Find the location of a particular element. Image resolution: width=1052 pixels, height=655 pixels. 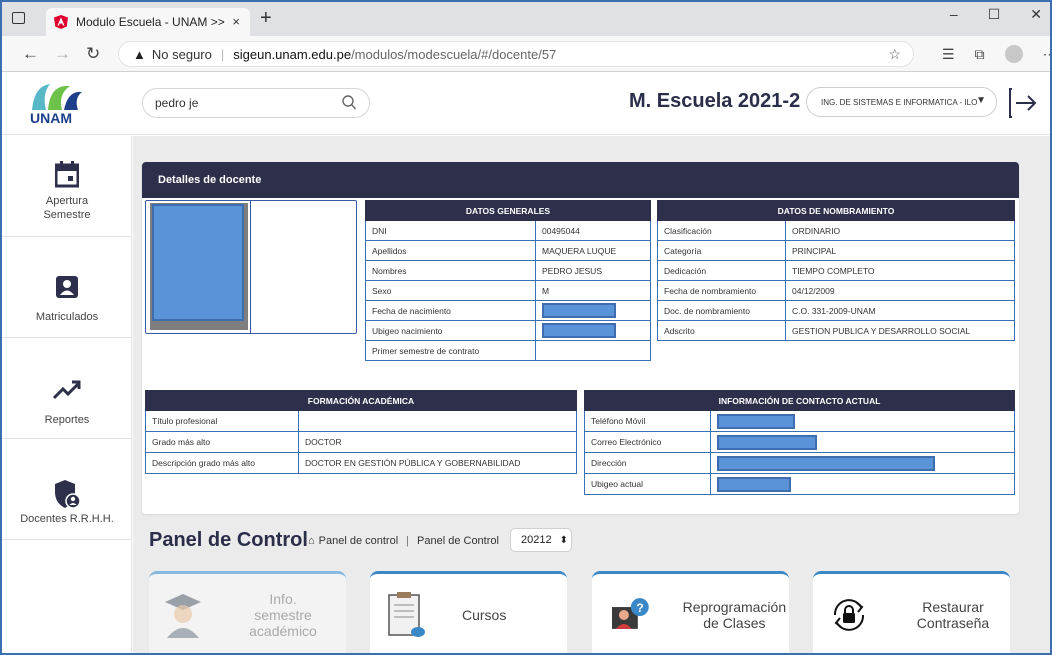

table-row: Doc. de nombramiento C.O. 331-2009-UNAM is located at coordinates (836, 310).